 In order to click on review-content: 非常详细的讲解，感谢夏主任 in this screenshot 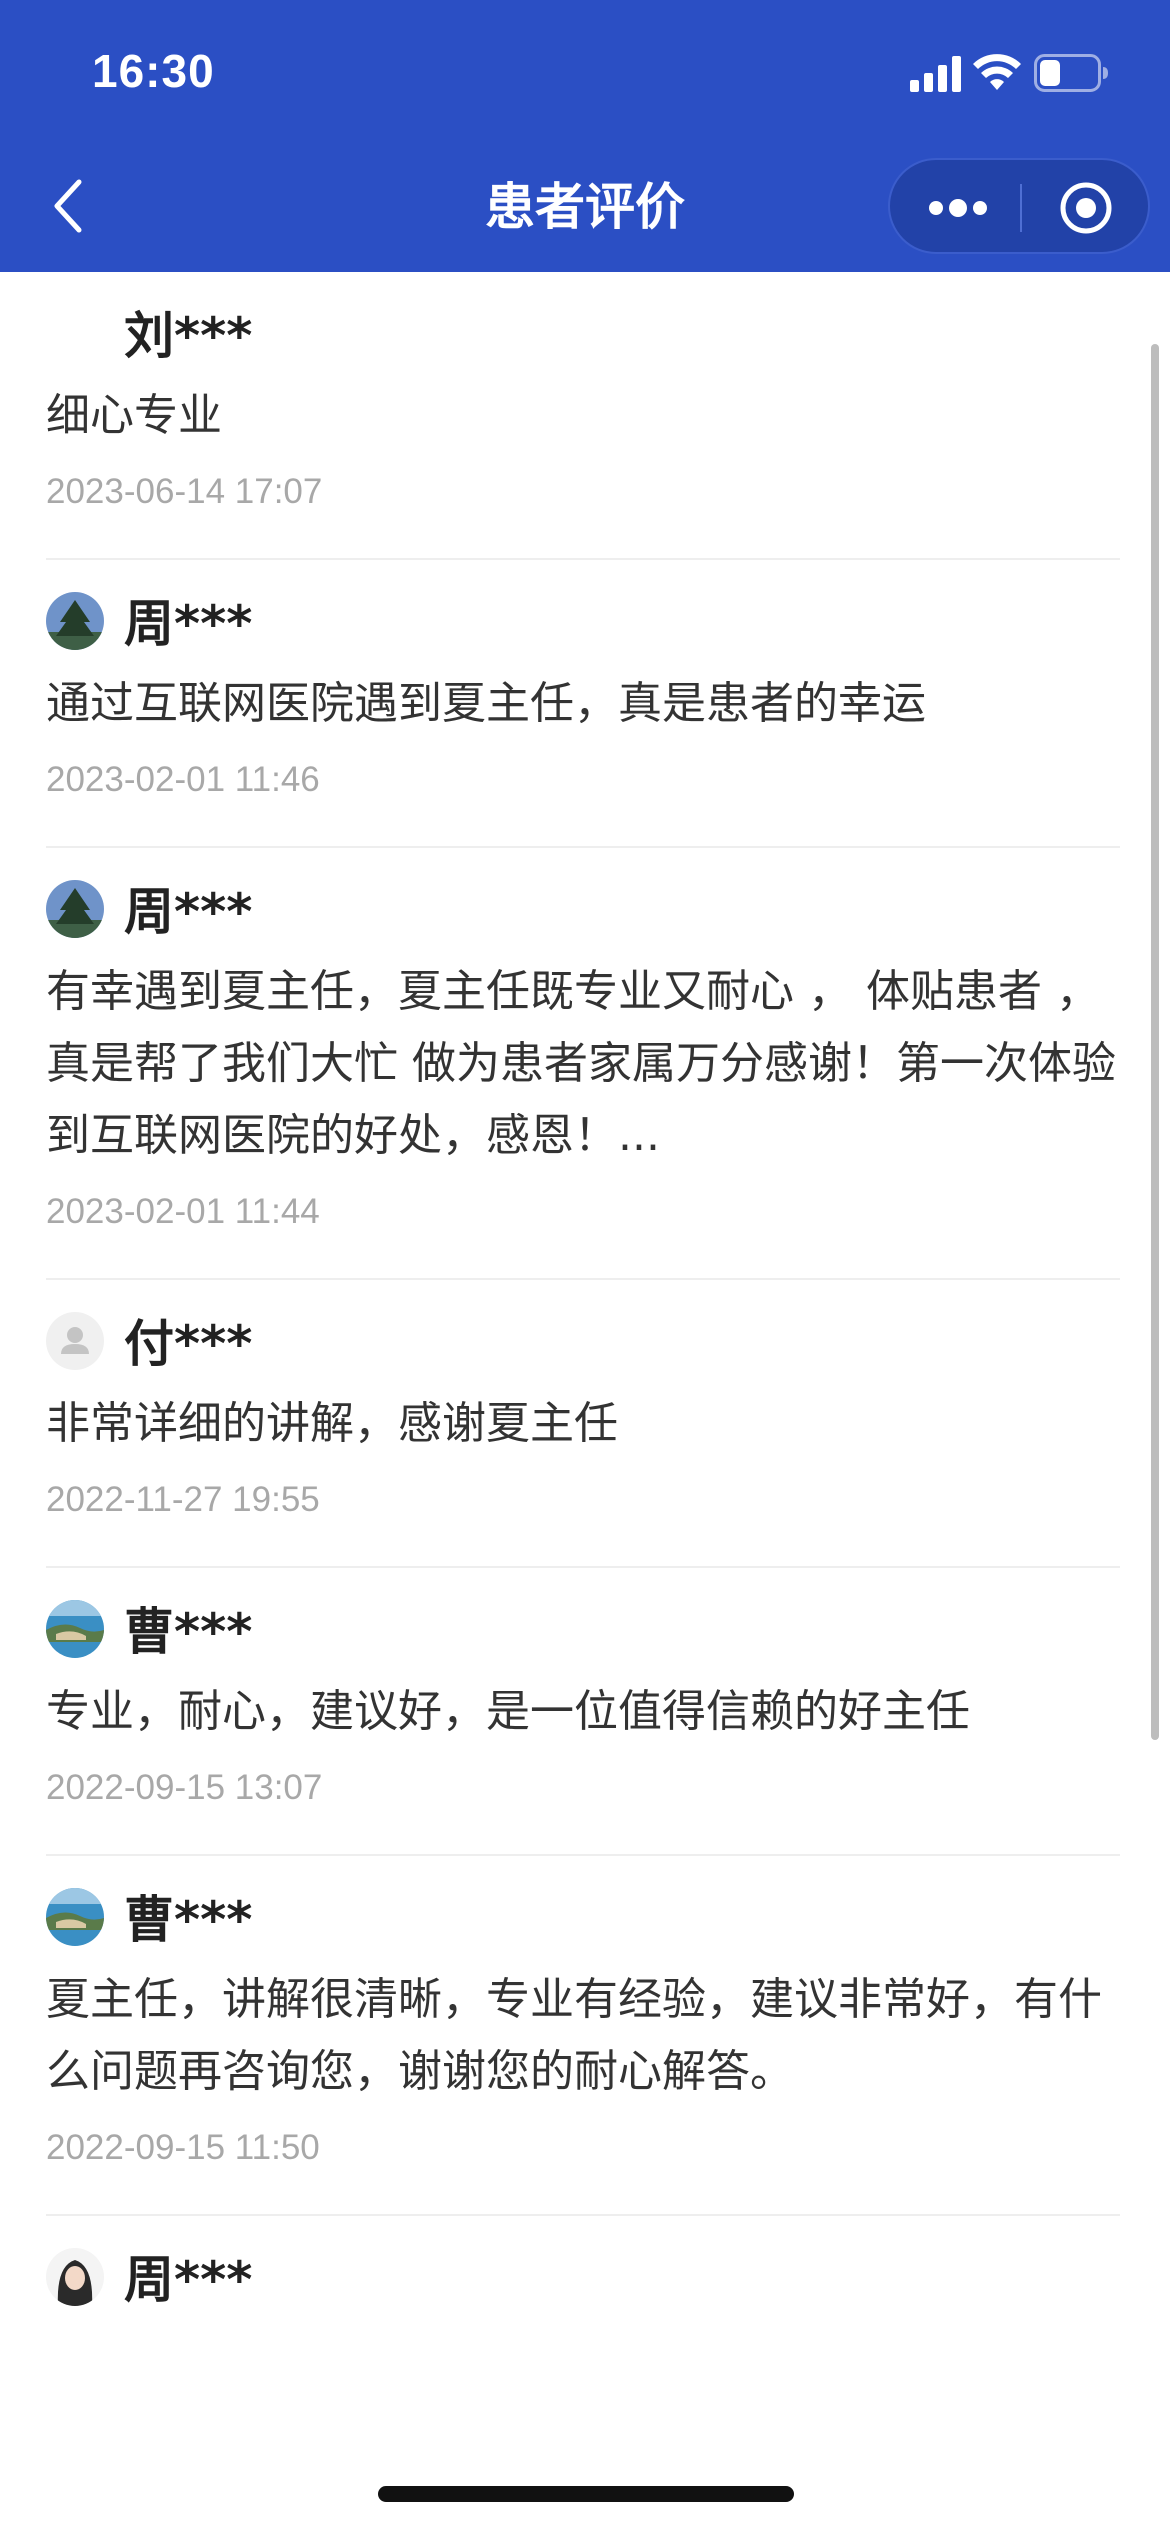, I will do `click(332, 1423)`.